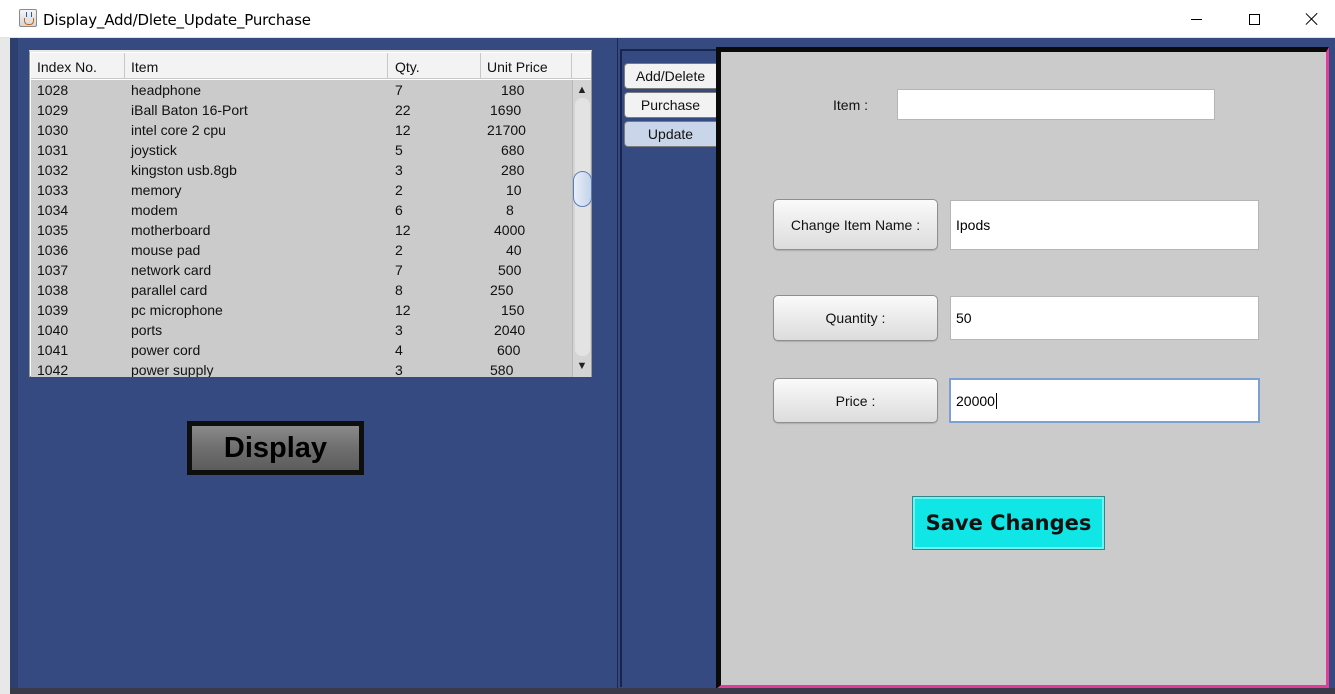 The width and height of the screenshot is (1335, 694). What do you see at coordinates (166, 250) in the screenshot?
I see `cell-item: mouse pad` at bounding box center [166, 250].